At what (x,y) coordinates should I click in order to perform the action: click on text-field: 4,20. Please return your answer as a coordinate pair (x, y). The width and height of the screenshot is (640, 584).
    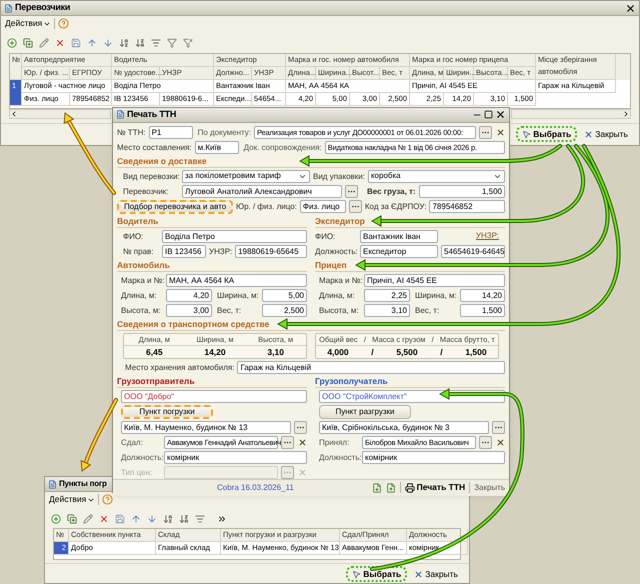
    Looking at the image, I should click on (189, 295).